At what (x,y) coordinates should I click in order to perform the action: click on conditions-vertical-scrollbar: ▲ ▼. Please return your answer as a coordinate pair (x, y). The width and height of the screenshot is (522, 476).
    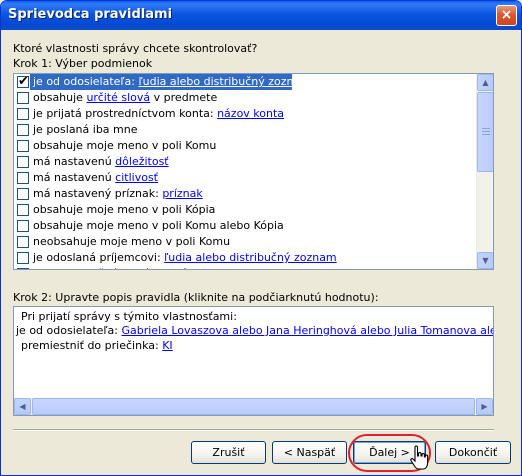
    Looking at the image, I should click on (484, 171).